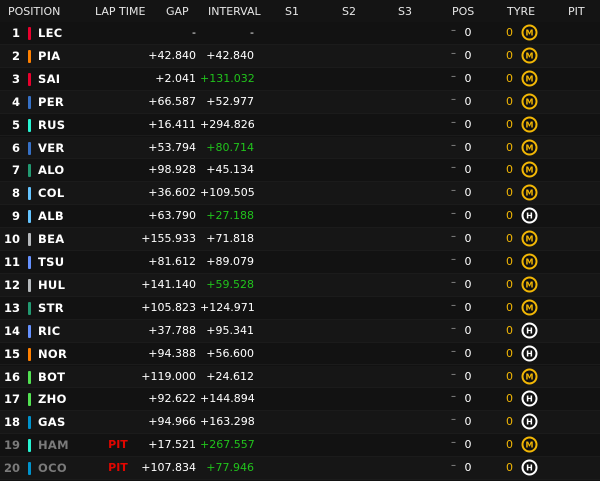 Image resolution: width=600 pixels, height=481 pixels. What do you see at coordinates (11, 284) in the screenshot?
I see `position-number: 12` at bounding box center [11, 284].